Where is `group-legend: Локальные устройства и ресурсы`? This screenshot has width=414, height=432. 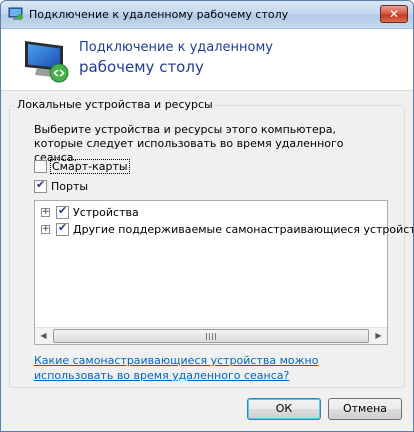 group-legend: Локальные устройства и ресурсы is located at coordinates (115, 104).